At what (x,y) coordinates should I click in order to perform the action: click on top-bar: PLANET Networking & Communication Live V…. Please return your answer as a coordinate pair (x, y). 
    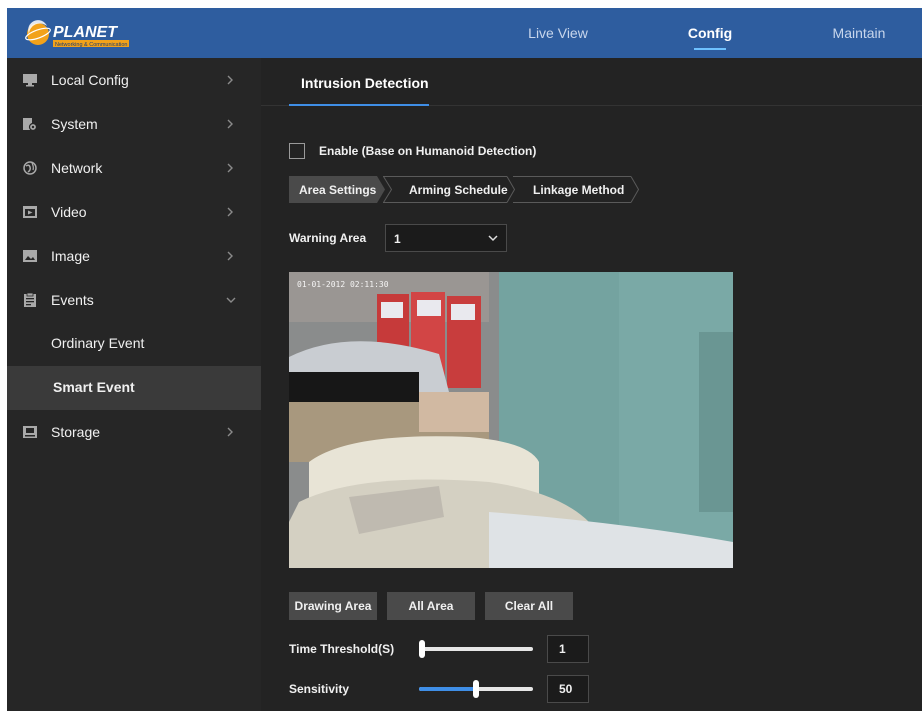
    Looking at the image, I should click on (464, 33).